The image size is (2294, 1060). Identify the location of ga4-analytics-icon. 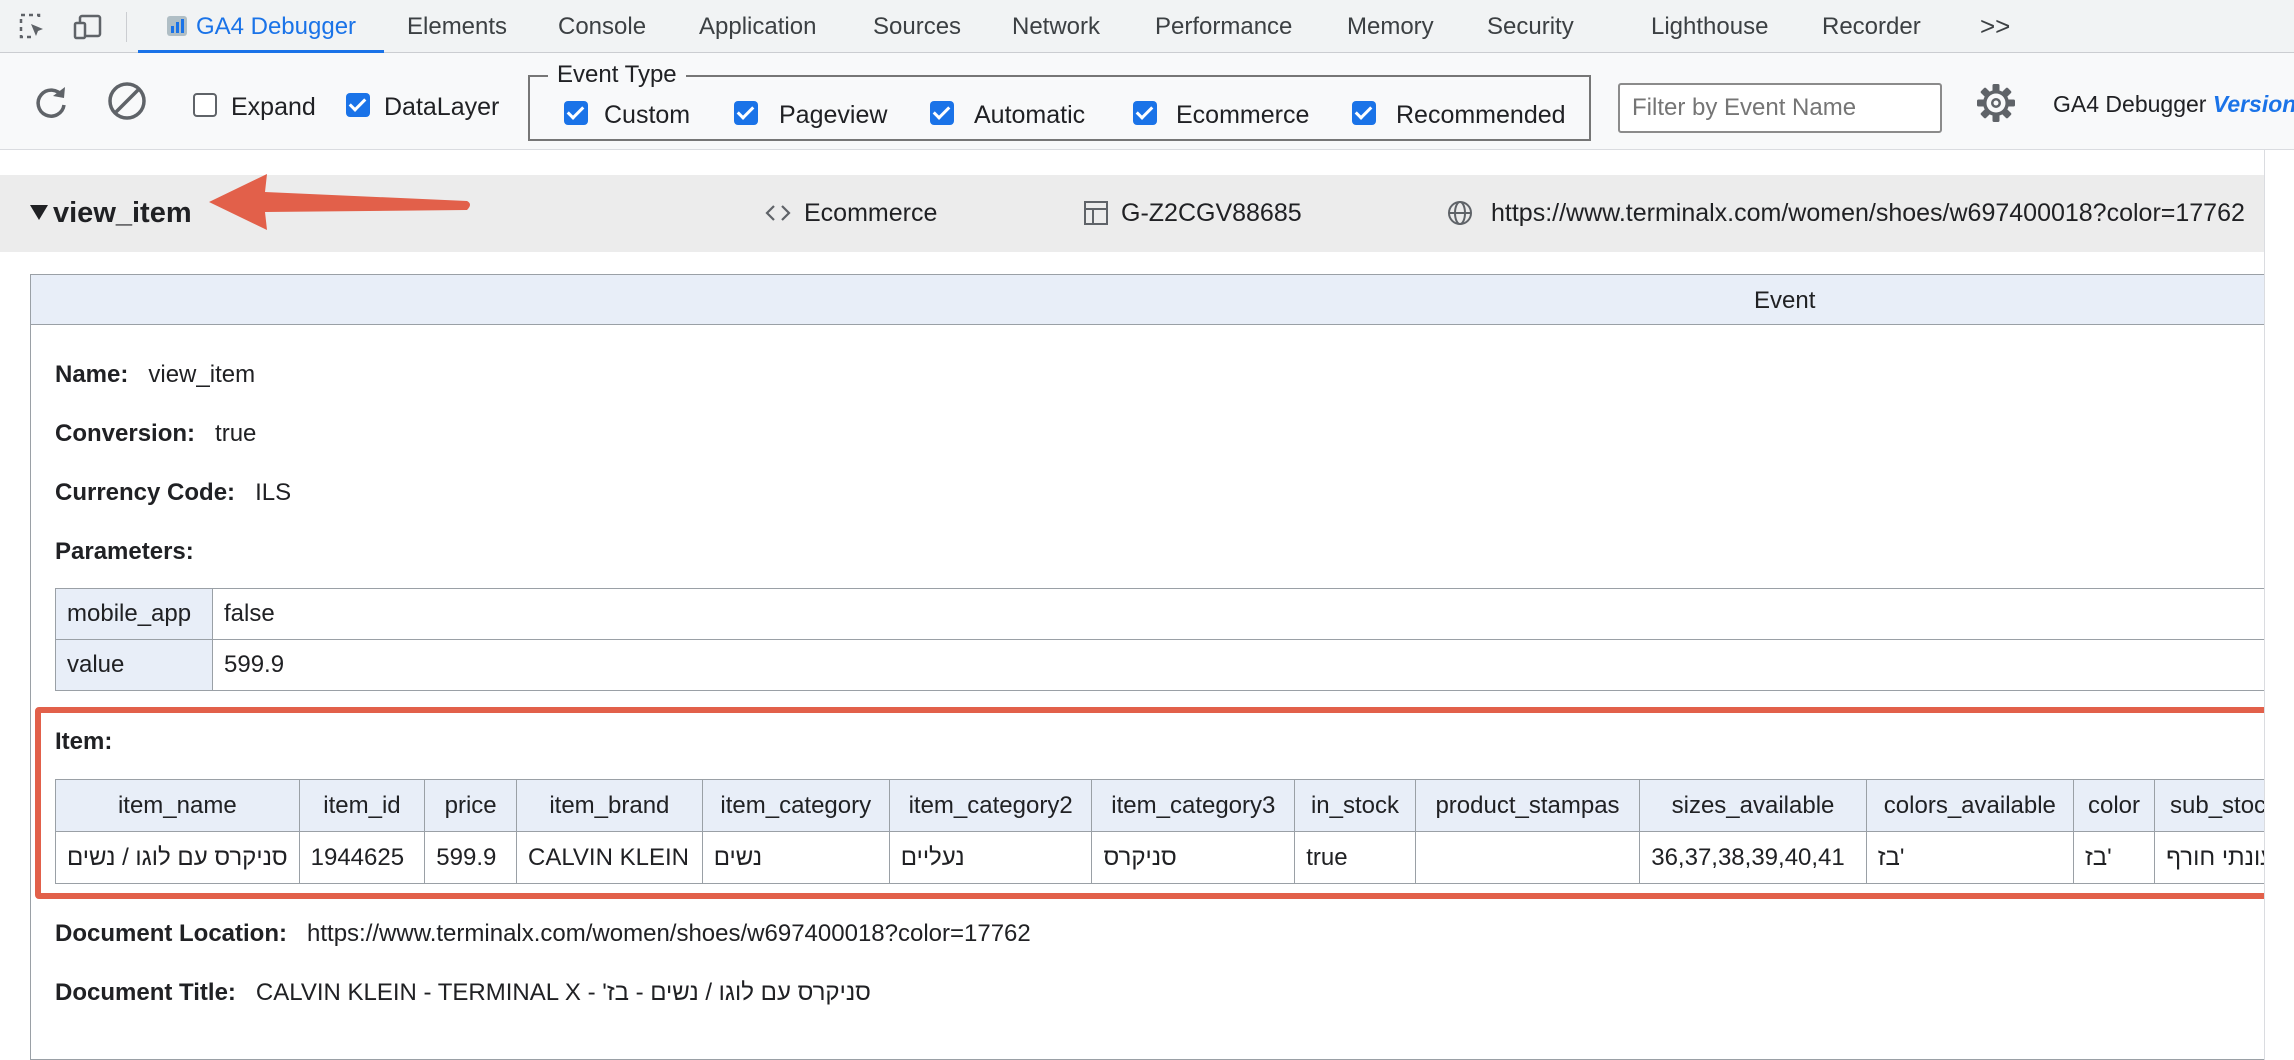
(176, 25).